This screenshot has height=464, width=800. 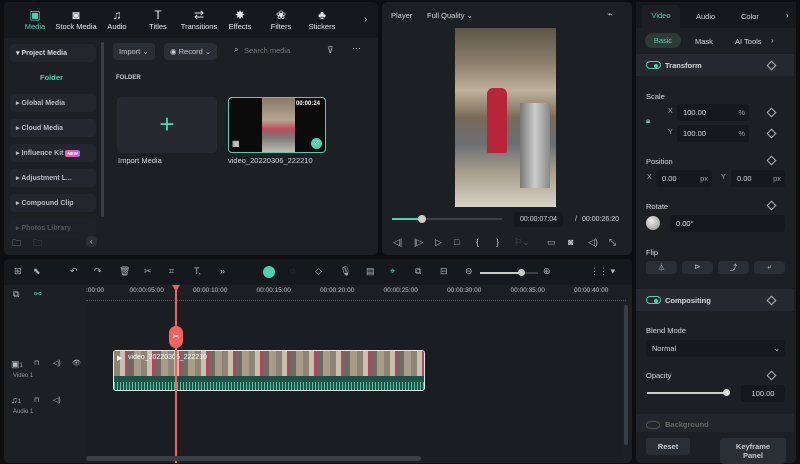 What do you see at coordinates (176, 375) in the screenshot?
I see `playhead-line` at bounding box center [176, 375].